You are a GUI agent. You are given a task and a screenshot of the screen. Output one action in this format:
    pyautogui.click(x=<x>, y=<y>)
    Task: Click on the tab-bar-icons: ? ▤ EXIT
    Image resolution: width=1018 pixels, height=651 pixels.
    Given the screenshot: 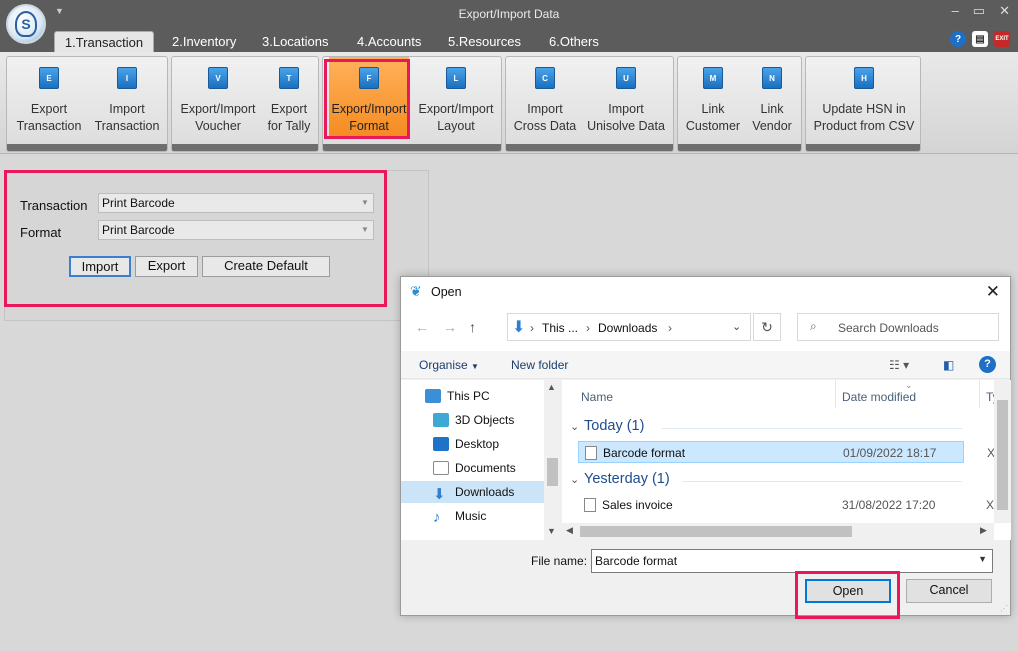 What is the action you would take?
    pyautogui.click(x=980, y=39)
    